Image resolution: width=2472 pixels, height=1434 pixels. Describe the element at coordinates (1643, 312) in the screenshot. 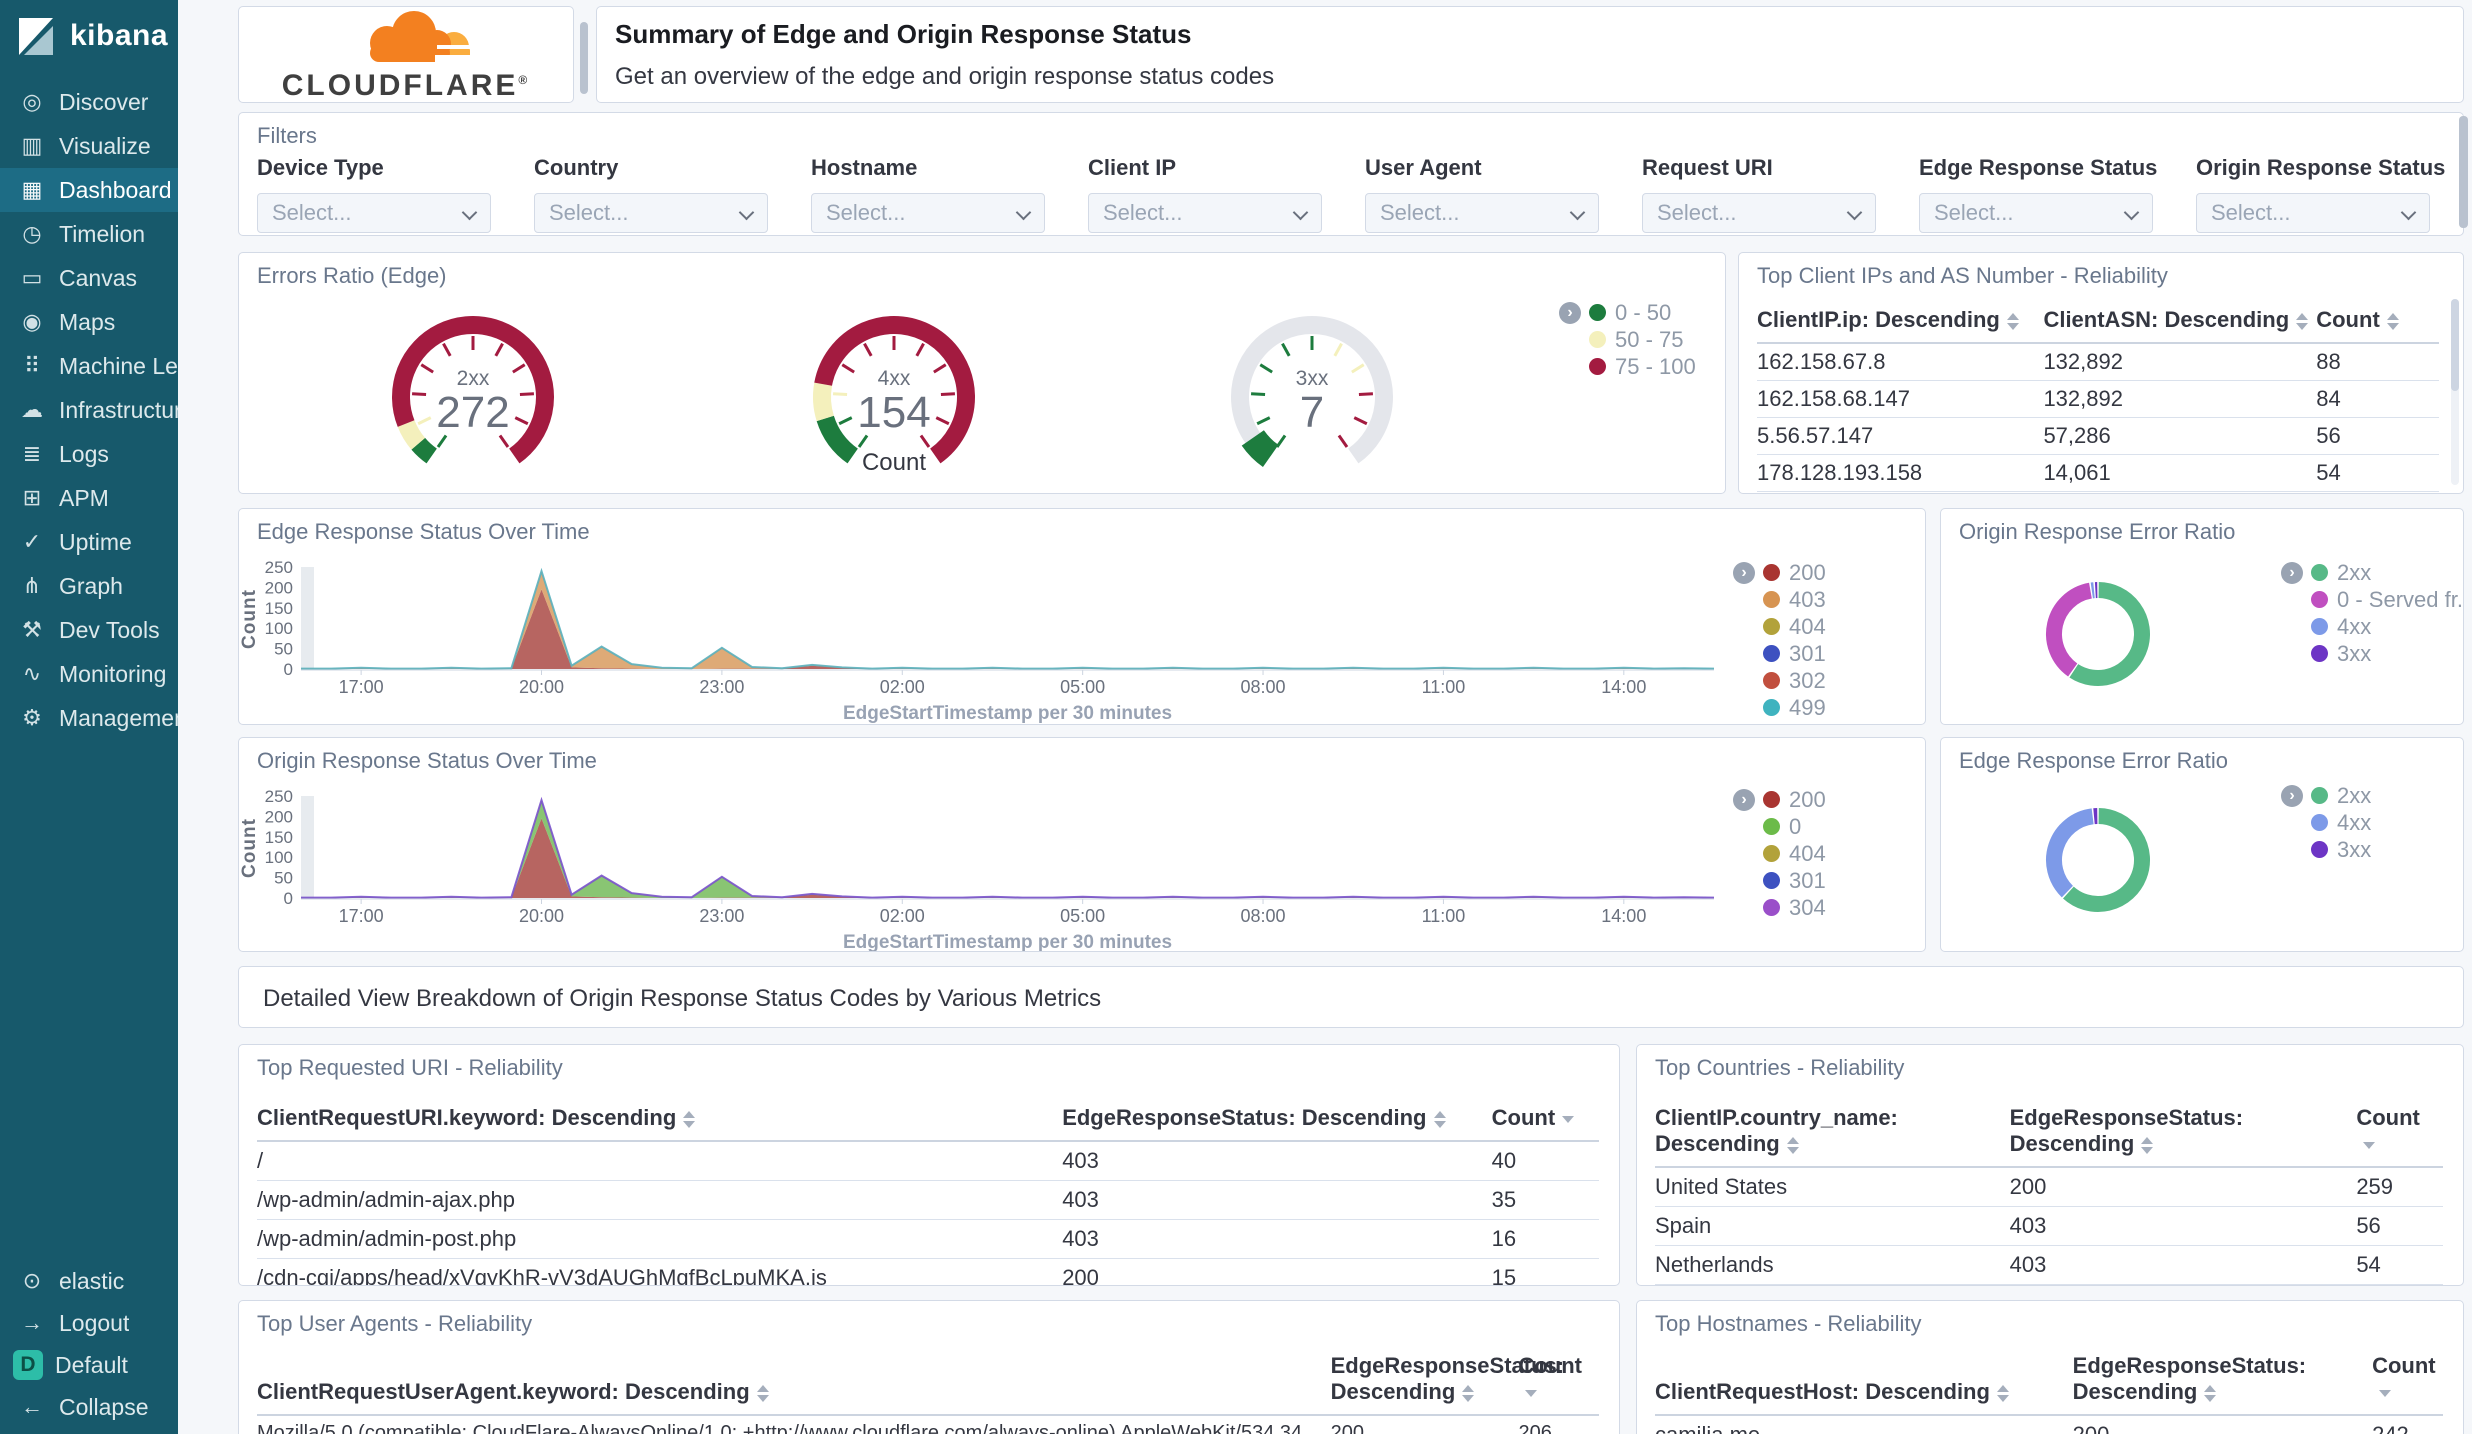

I see `legend-label: 0 - 50` at that location.